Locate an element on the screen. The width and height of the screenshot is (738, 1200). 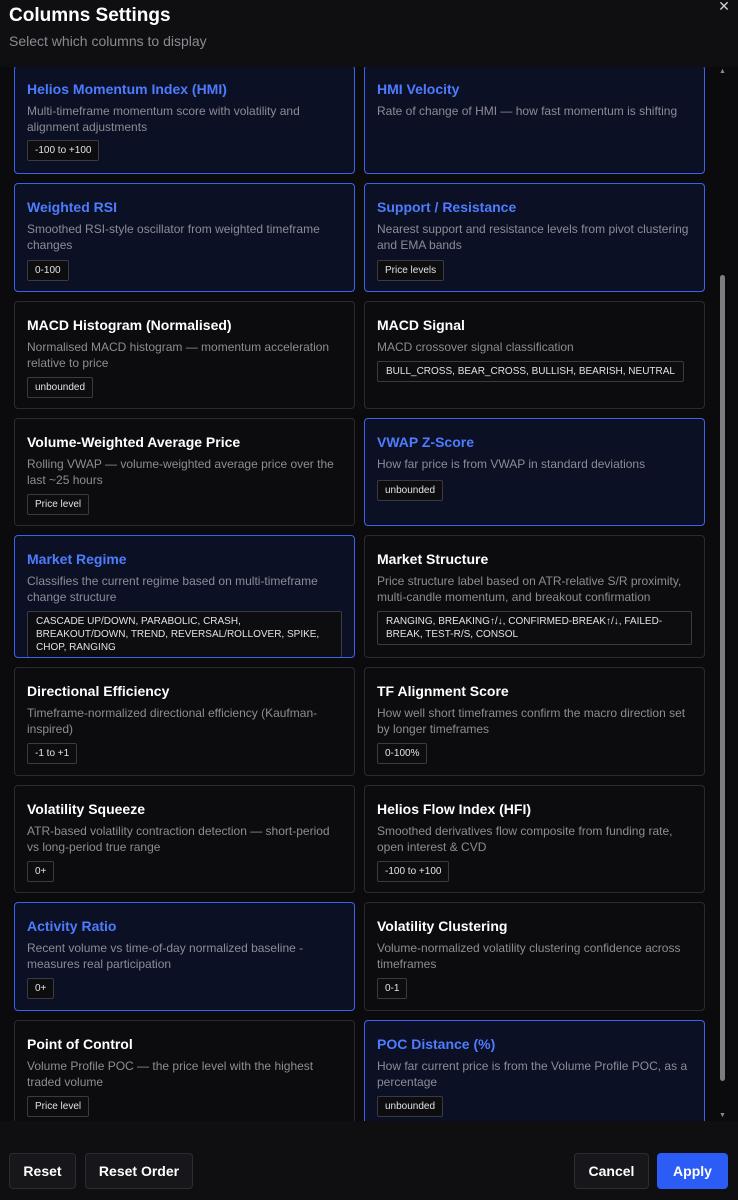
scroll-up-icon: ▲ is located at coordinates (722, 71).